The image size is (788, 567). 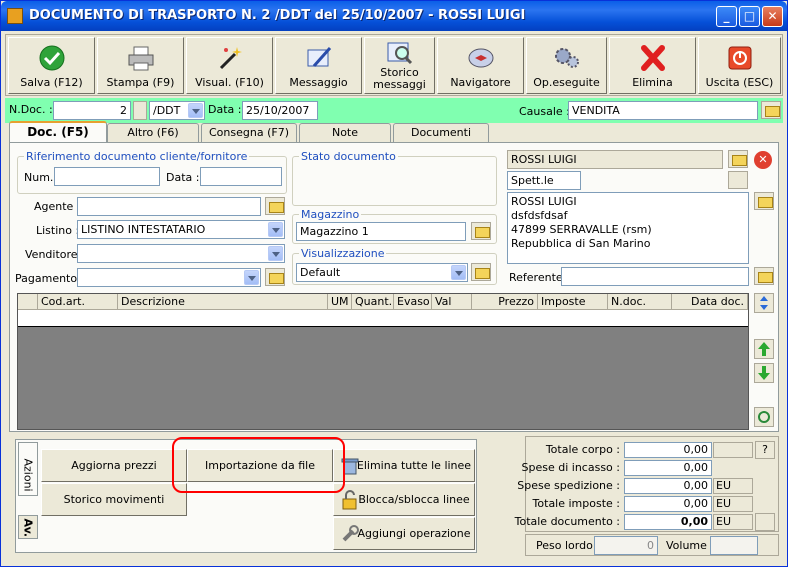 What do you see at coordinates (169, 206) in the screenshot?
I see `agente-field` at bounding box center [169, 206].